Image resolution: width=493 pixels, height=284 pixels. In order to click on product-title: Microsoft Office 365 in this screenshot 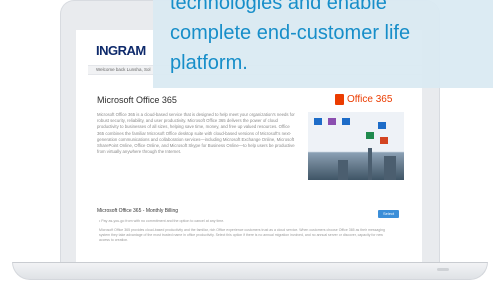, I will do `click(137, 100)`.